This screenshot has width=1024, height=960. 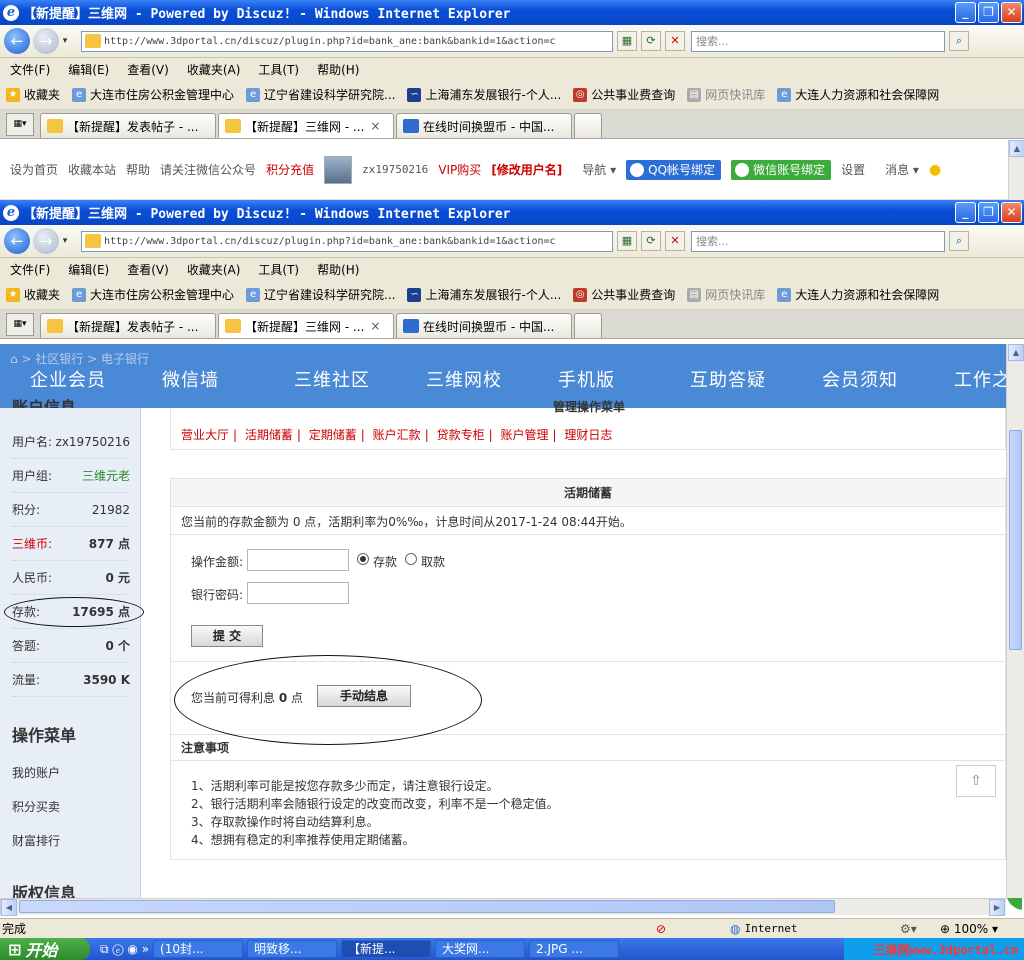 What do you see at coordinates (36, 772) in the screenshot?
I see `sidebar-item-my-account: 我的账户` at bounding box center [36, 772].